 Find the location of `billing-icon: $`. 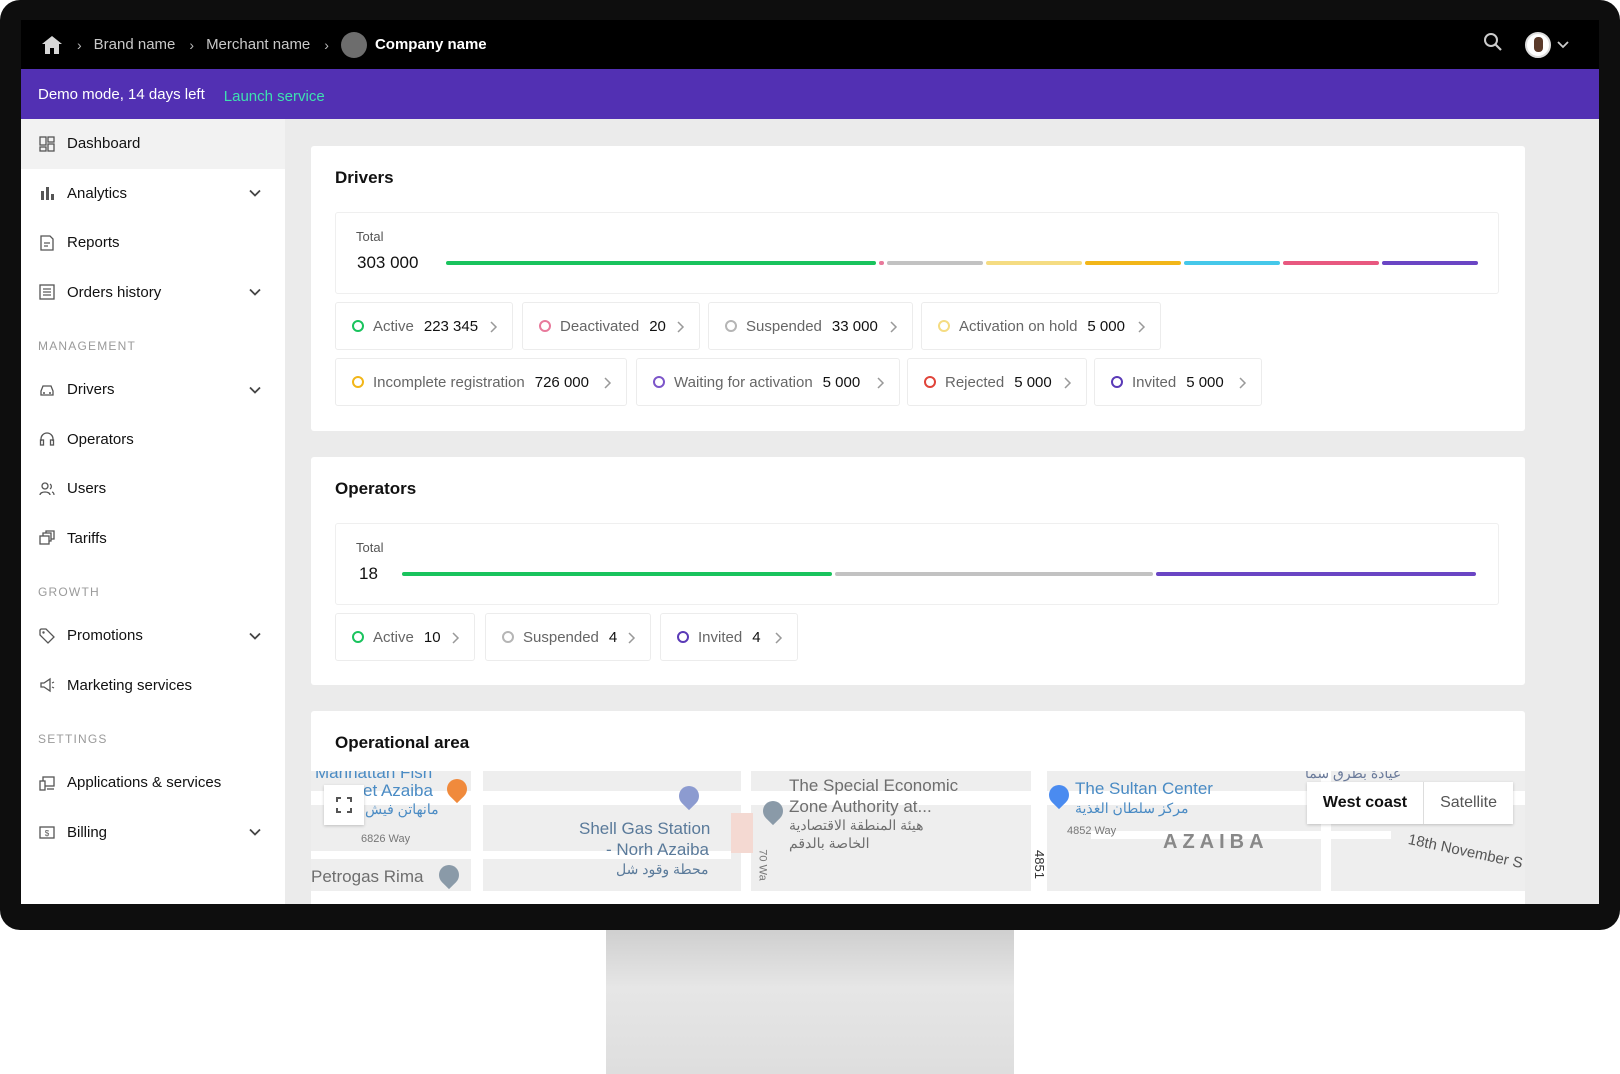

billing-icon: $ is located at coordinates (47, 832).